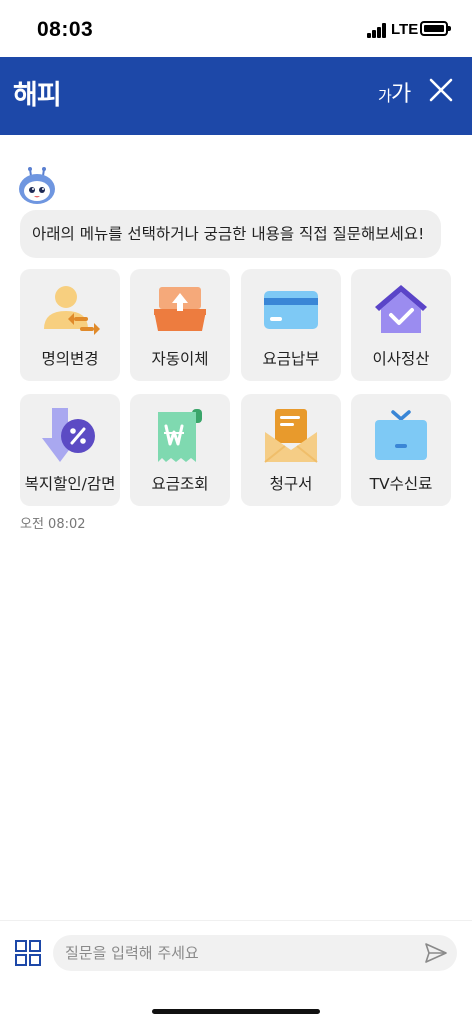 The width and height of the screenshot is (472, 1024). What do you see at coordinates (180, 359) in the screenshot?
I see `menu-item-label: 자동이체` at bounding box center [180, 359].